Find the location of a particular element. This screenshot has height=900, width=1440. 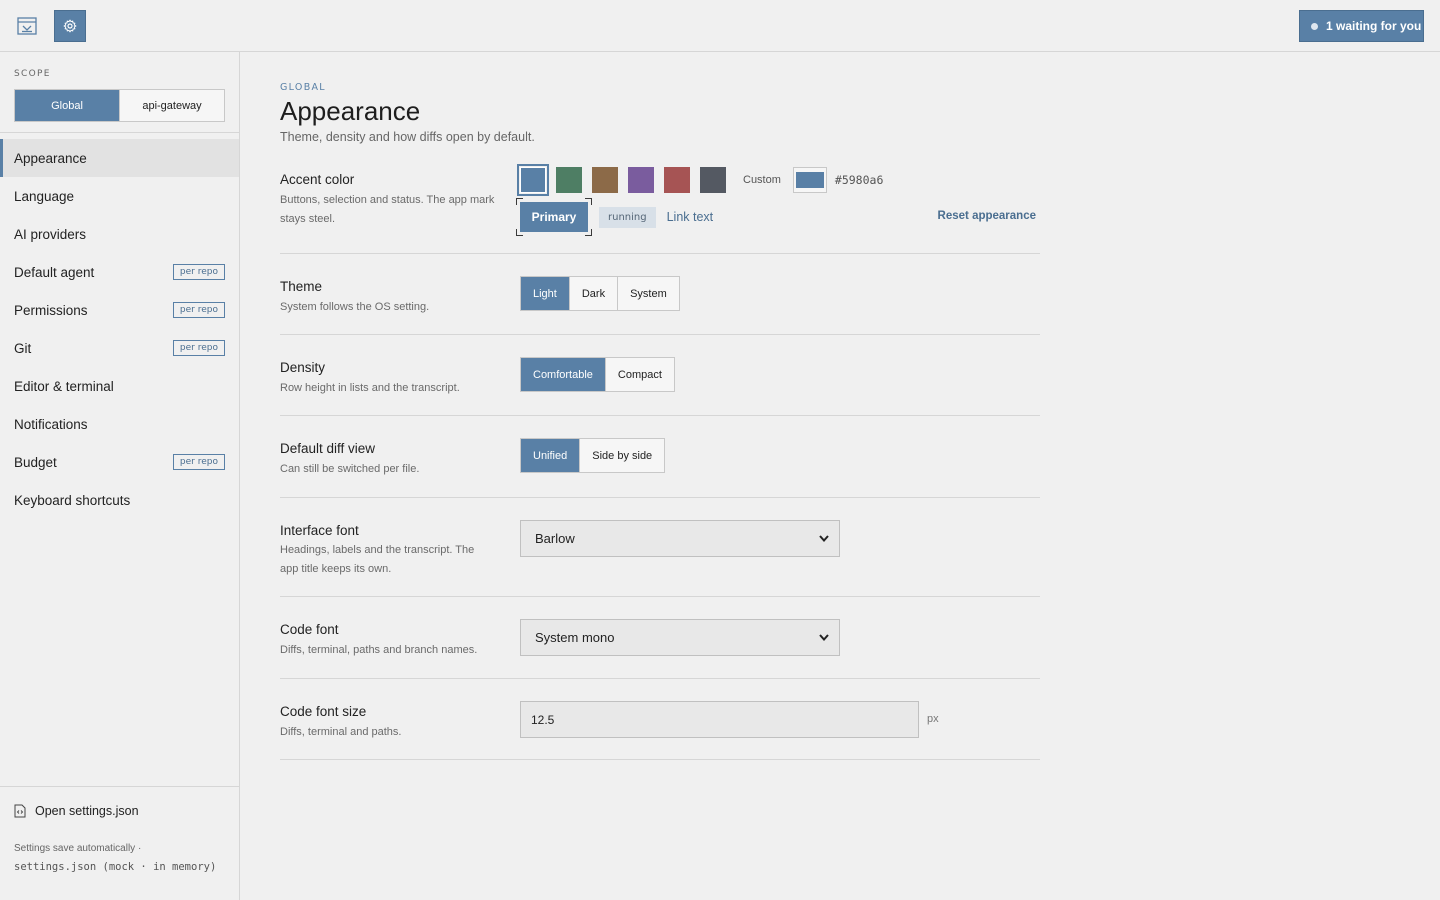

settings-button is located at coordinates (70, 26).